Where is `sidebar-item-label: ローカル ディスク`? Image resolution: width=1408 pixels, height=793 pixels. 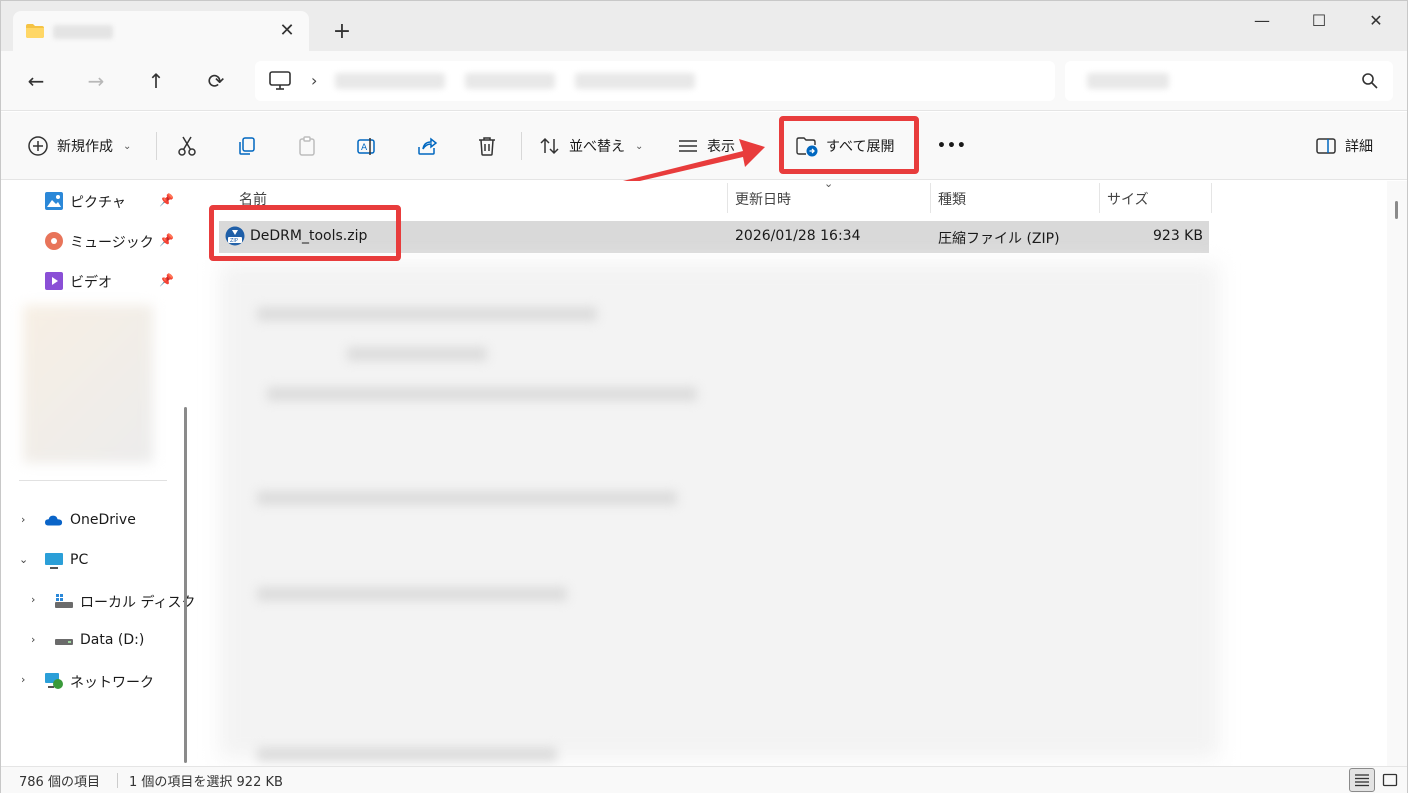 sidebar-item-label: ローカル ディスク is located at coordinates (138, 603).